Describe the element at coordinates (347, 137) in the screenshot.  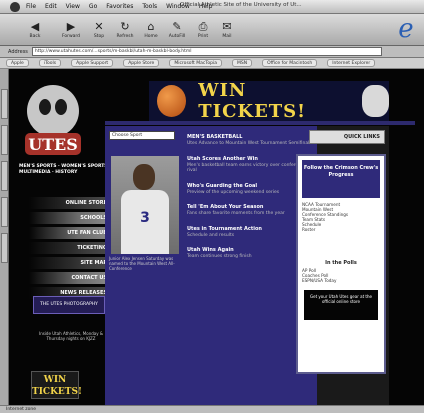
I see `quick-links-button: QUICK LINKS` at that location.